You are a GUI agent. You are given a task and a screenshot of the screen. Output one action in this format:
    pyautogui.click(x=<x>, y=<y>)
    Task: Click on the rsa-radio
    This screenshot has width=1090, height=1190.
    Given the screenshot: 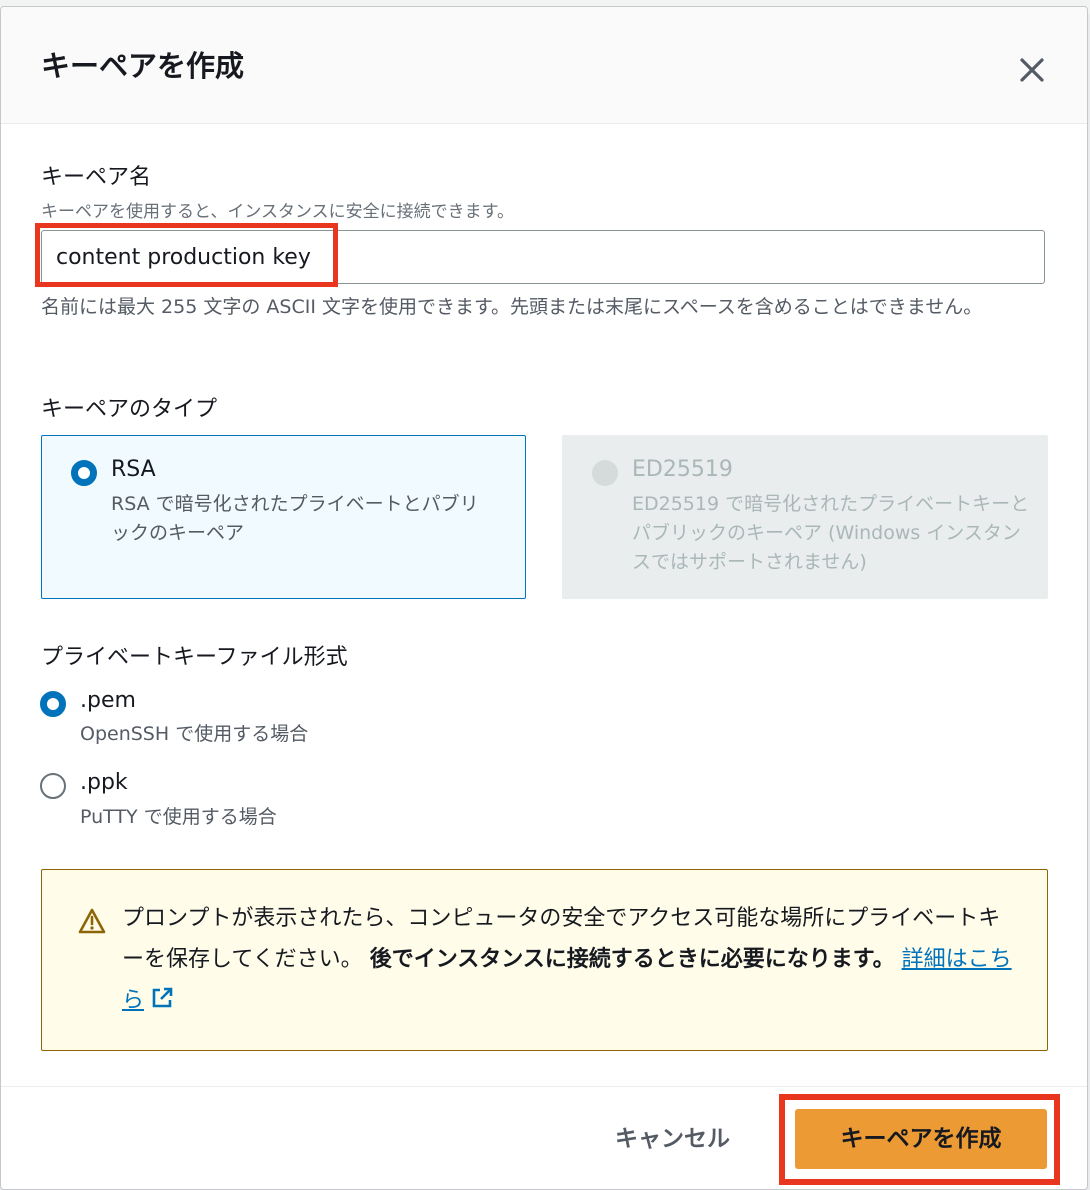 What is the action you would take?
    pyautogui.click(x=84, y=473)
    